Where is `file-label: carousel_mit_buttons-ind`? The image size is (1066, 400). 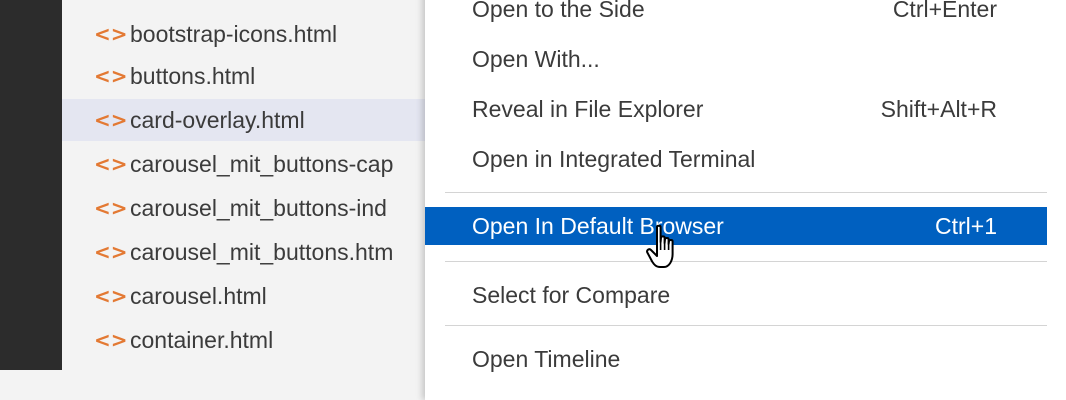
file-label: carousel_mit_buttons-ind is located at coordinates (258, 207).